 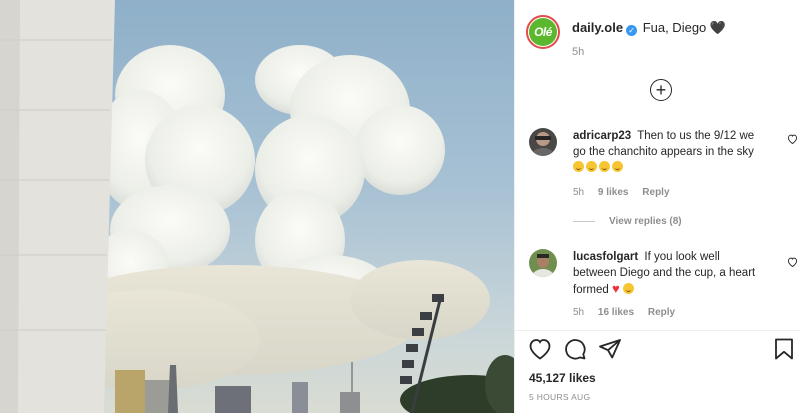 What do you see at coordinates (657, 330) in the screenshot?
I see `actions-divider` at bounding box center [657, 330].